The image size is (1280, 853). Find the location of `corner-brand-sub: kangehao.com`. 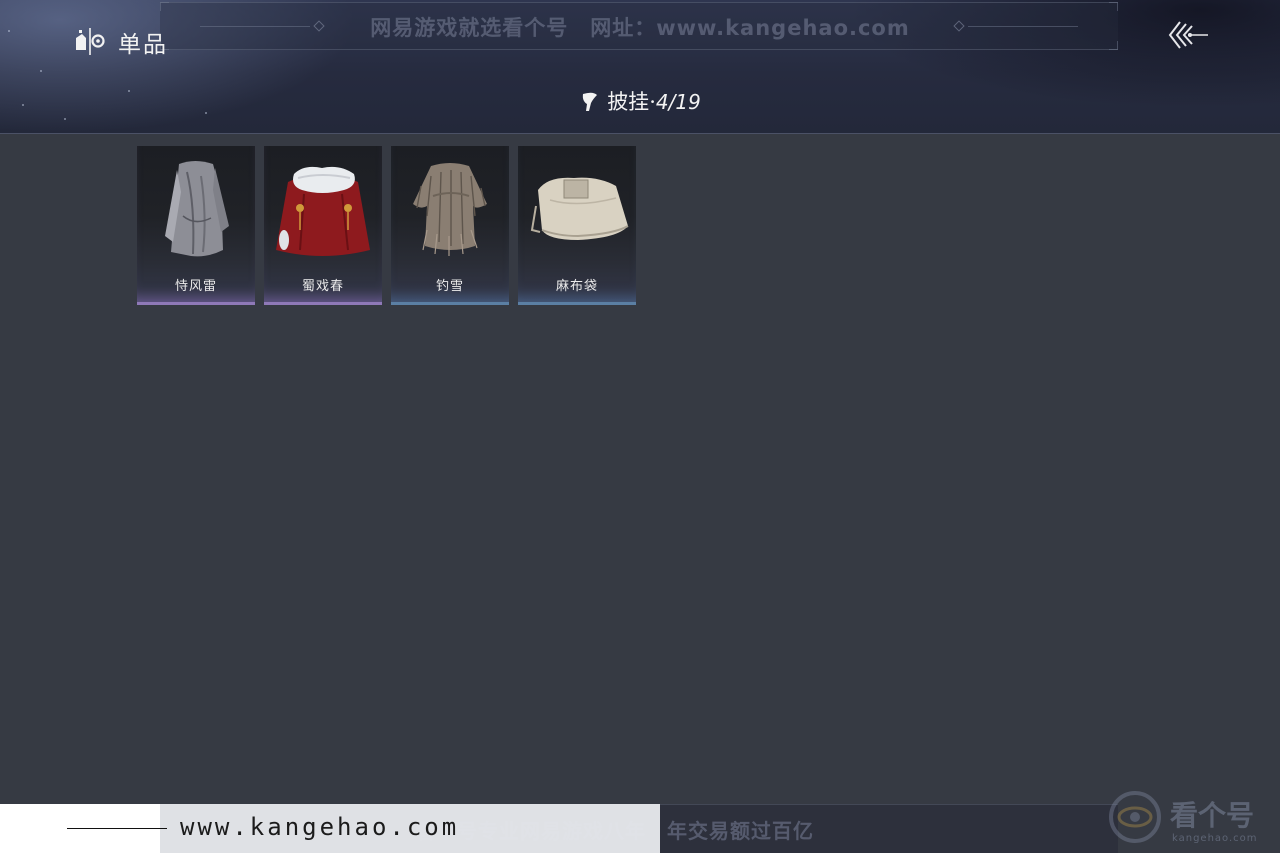

corner-brand-sub: kangehao.com is located at coordinates (1215, 838).